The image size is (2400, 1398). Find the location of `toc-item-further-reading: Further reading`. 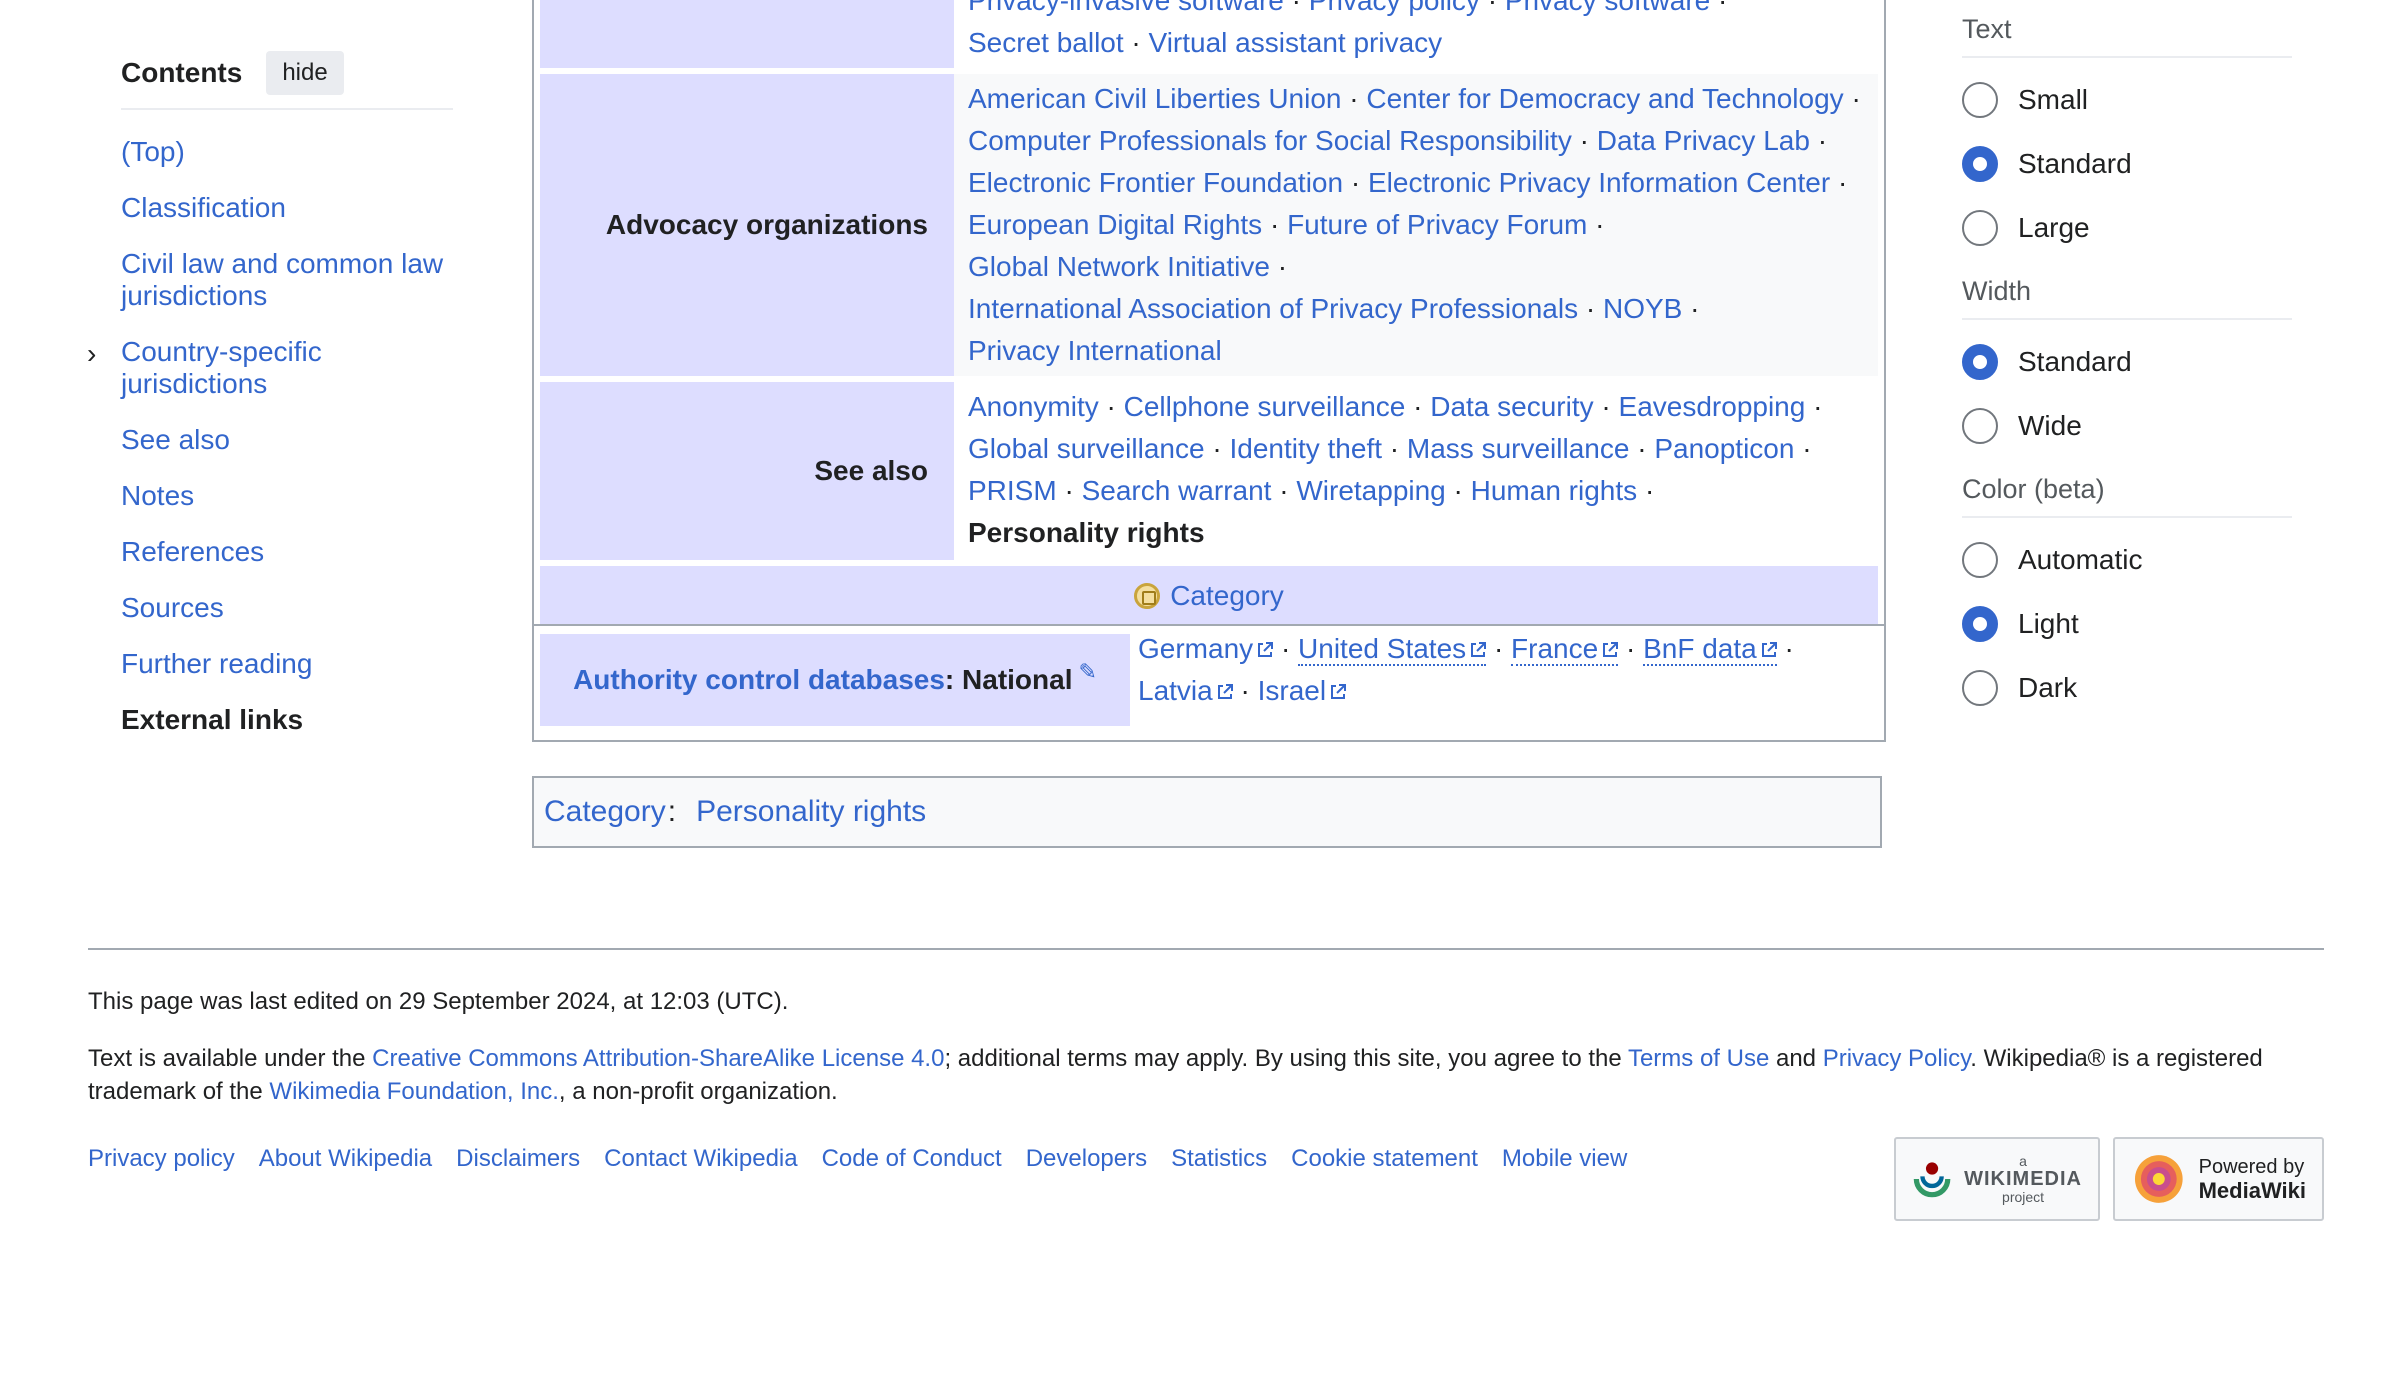

toc-item-further-reading: Further reading is located at coordinates (287, 664).